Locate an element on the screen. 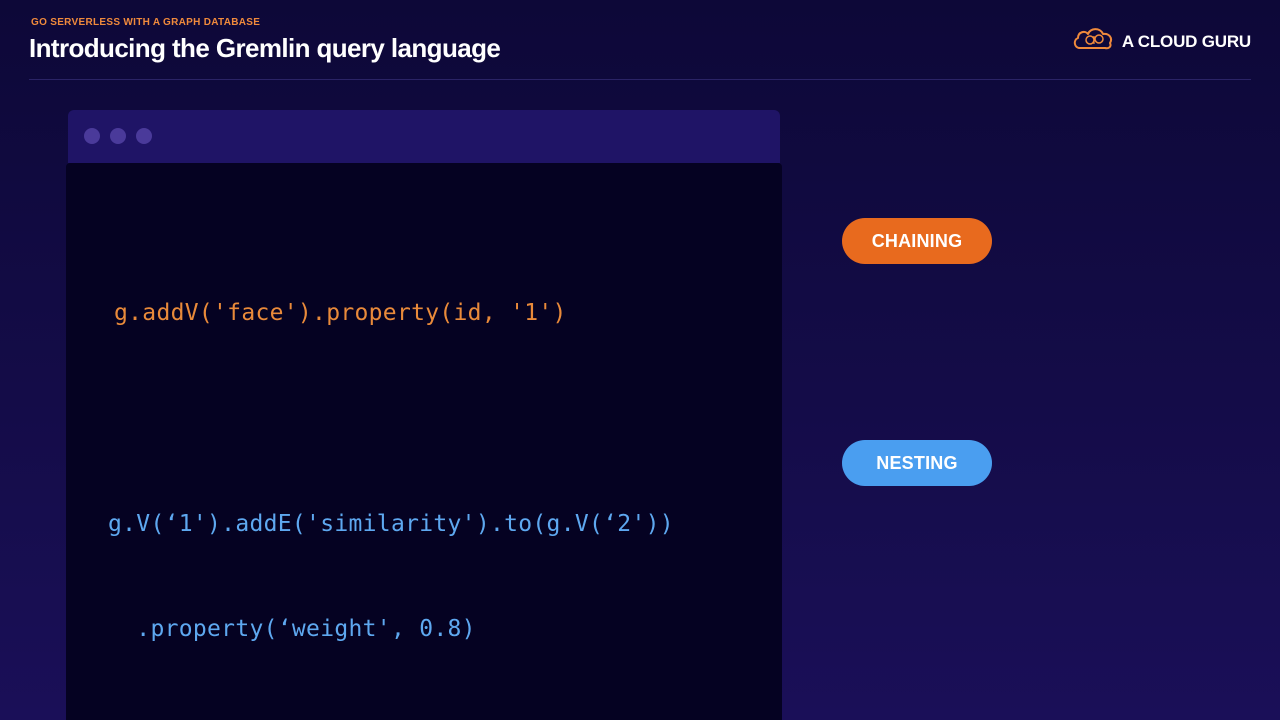 The width and height of the screenshot is (1280, 720). code-line: .property(‘weight', 0.8) is located at coordinates (292, 629).